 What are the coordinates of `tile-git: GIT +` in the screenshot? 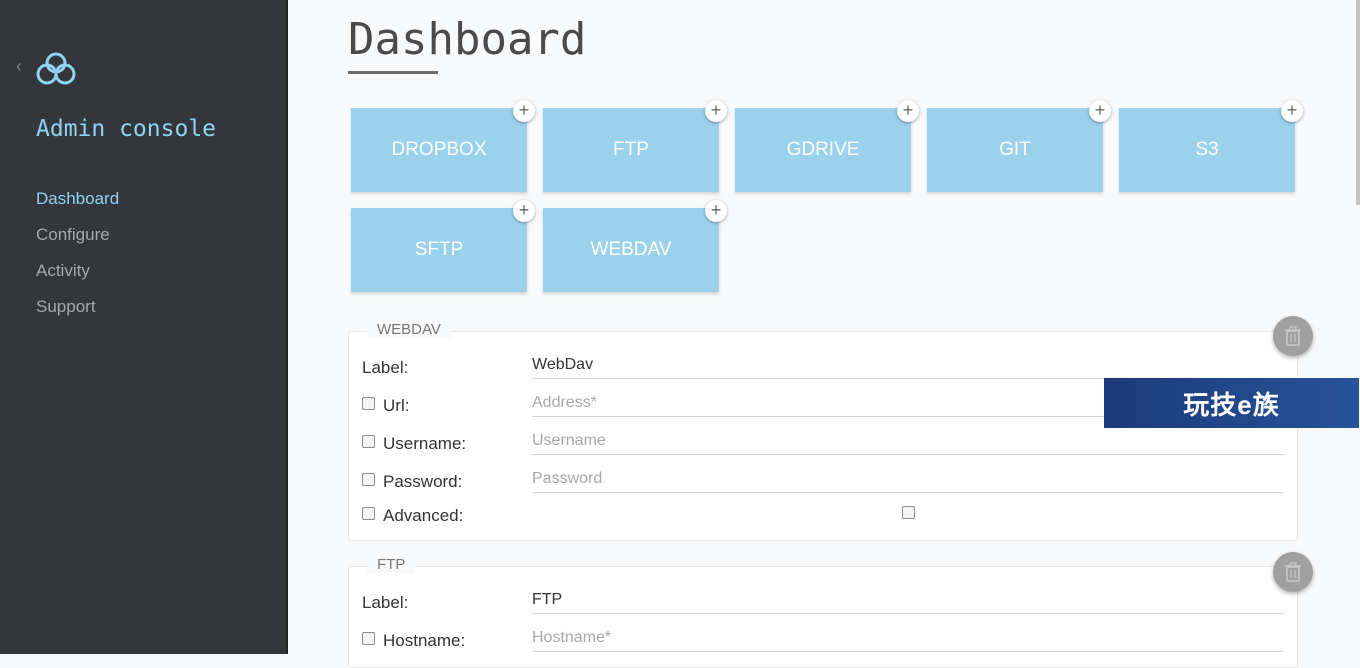 It's located at (1019, 146).